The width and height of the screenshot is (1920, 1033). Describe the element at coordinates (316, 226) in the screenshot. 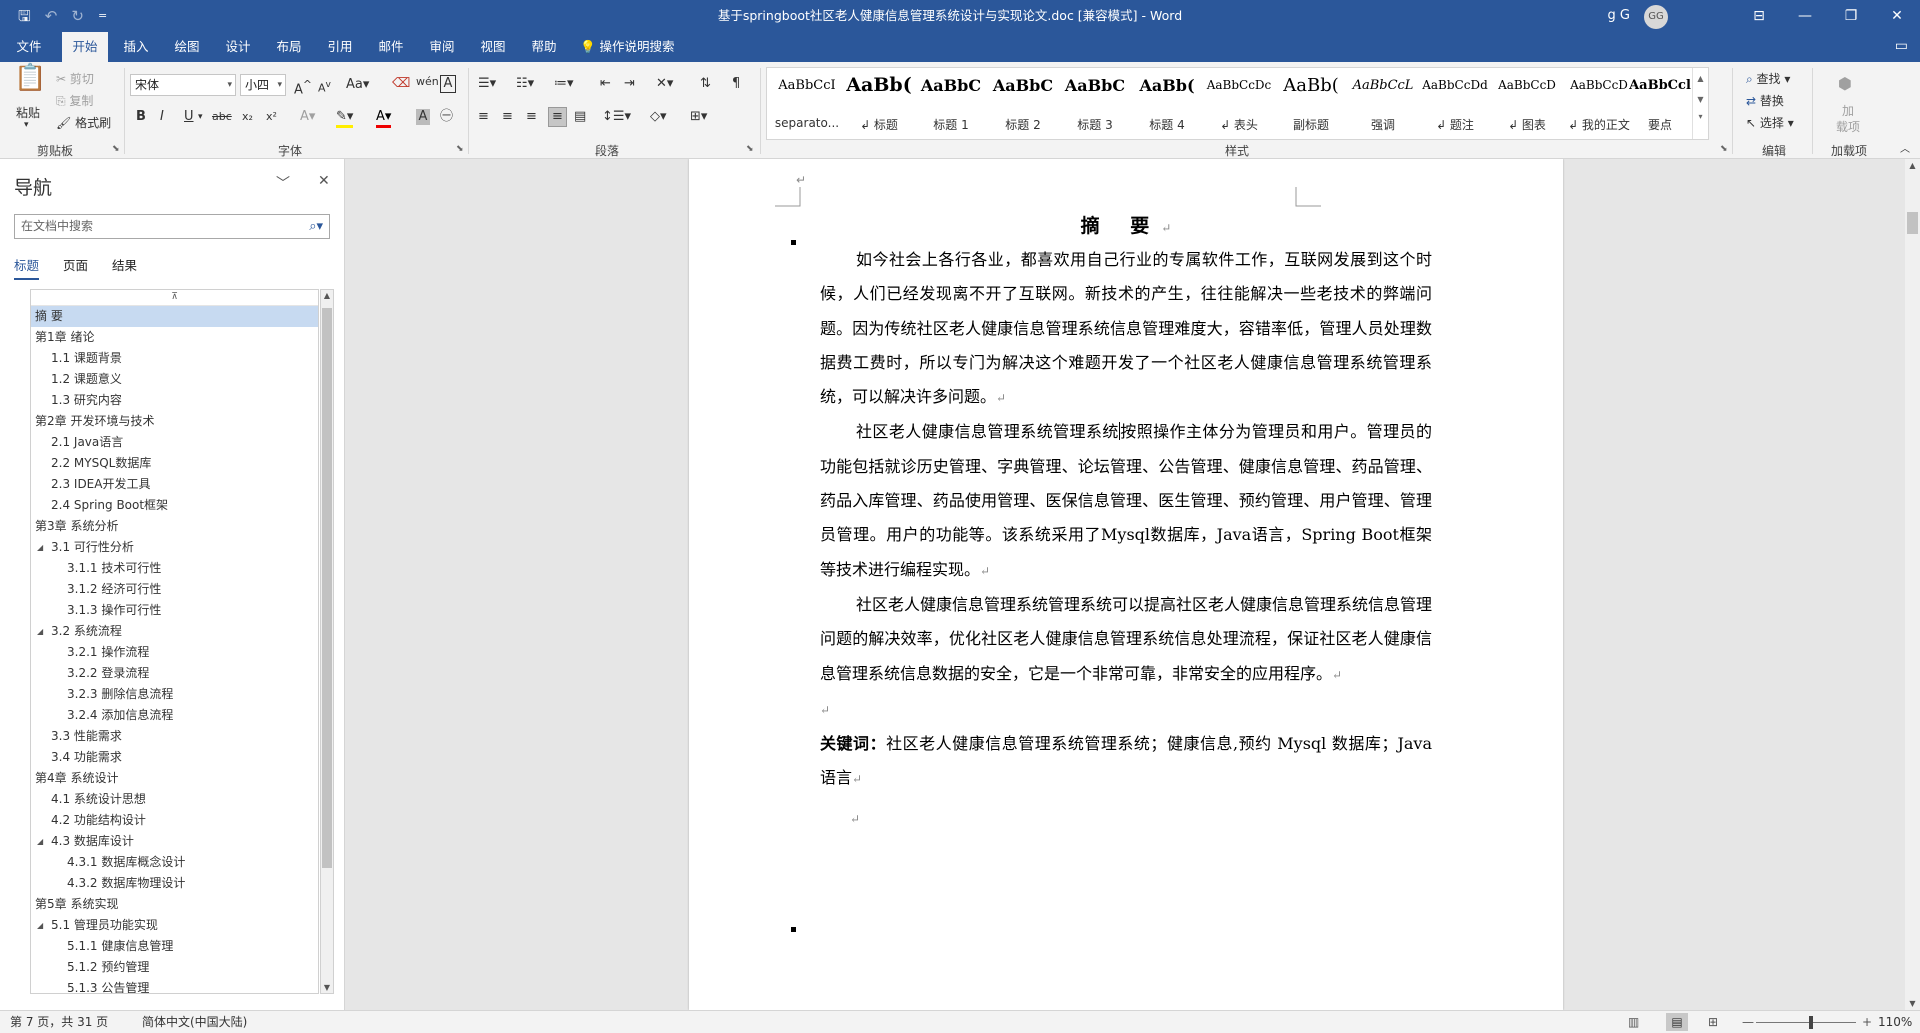

I see `search-icon: ⌕▾` at that location.